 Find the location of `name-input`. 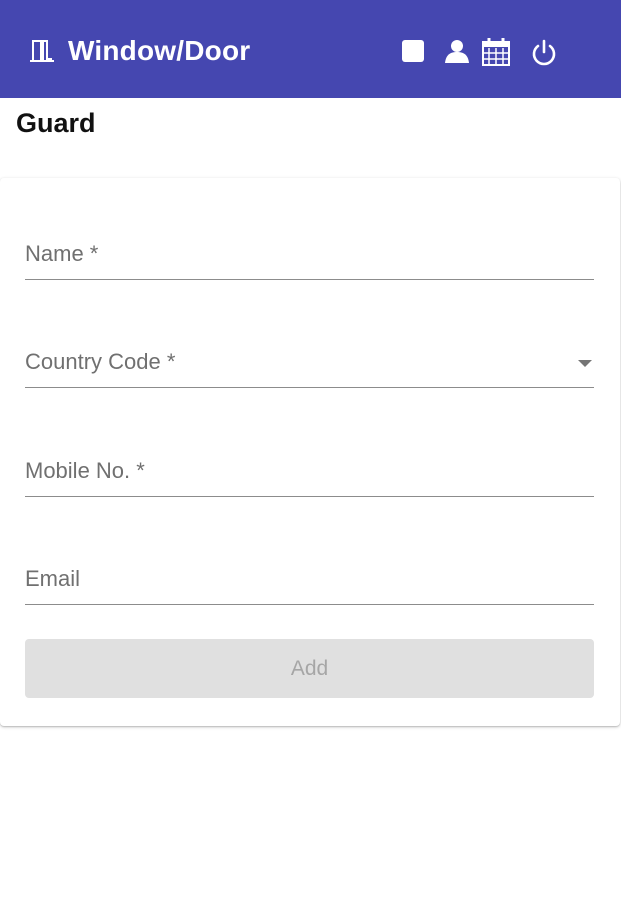

name-input is located at coordinates (311, 250).